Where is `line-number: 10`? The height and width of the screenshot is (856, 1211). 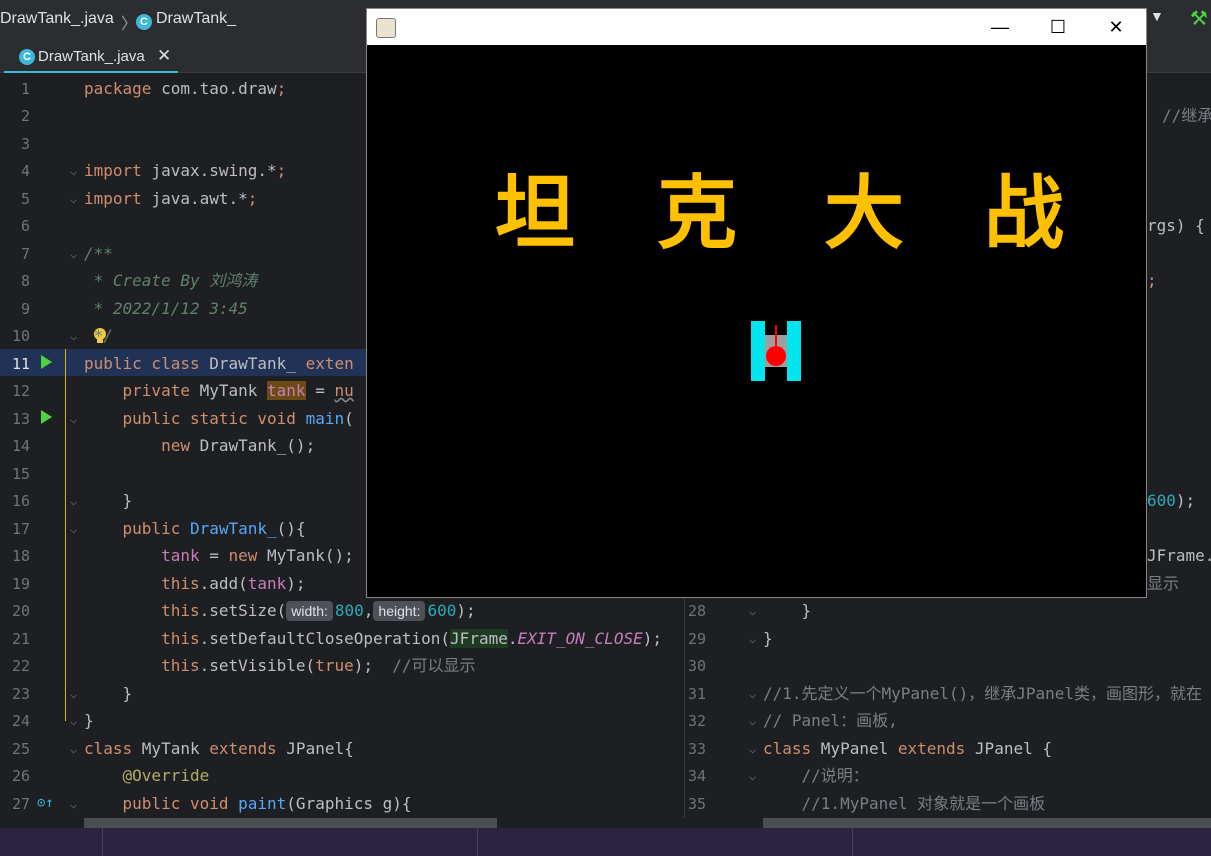 line-number: 10 is located at coordinates (20, 336).